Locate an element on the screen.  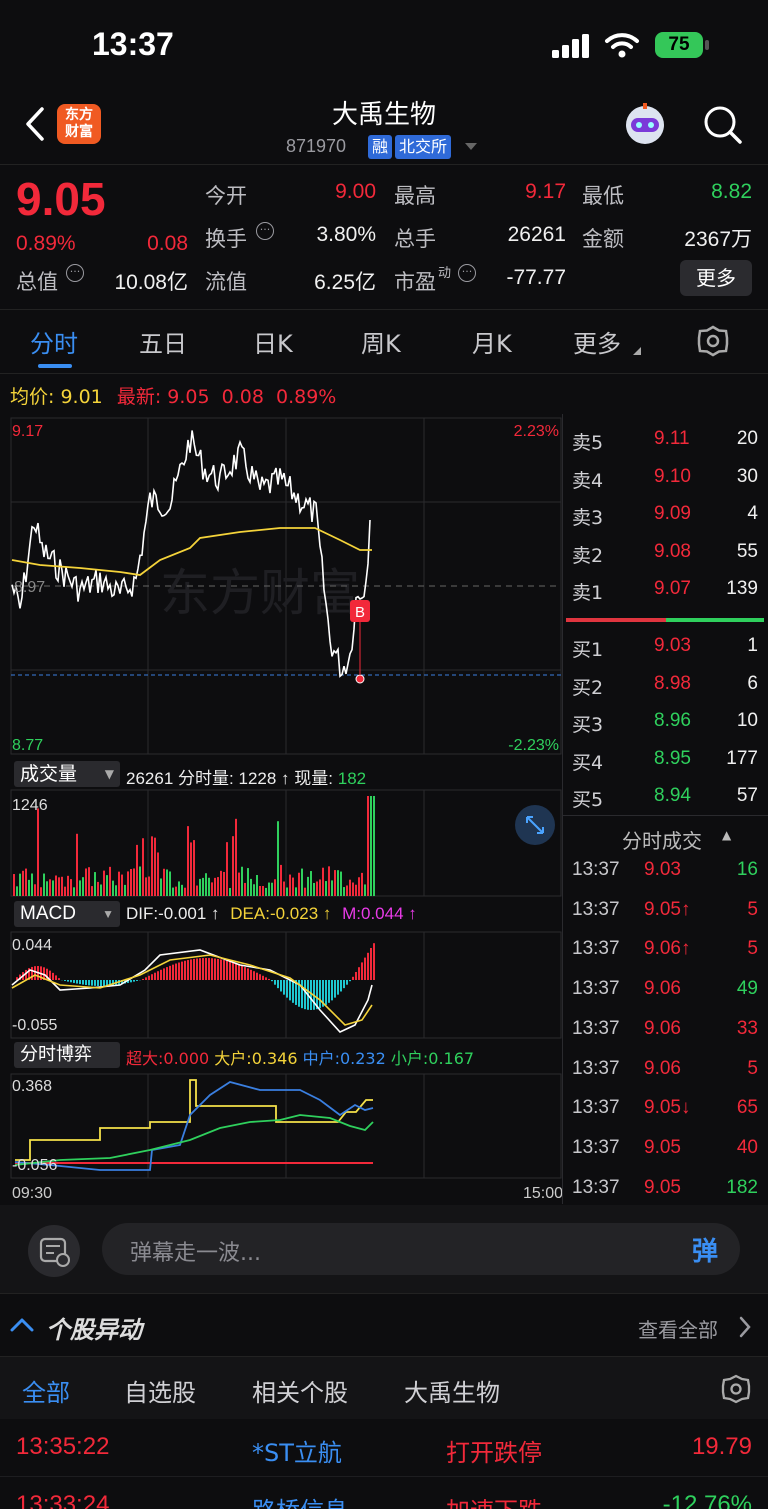
view-all-link: 查看全部 is located at coordinates (678, 1328).